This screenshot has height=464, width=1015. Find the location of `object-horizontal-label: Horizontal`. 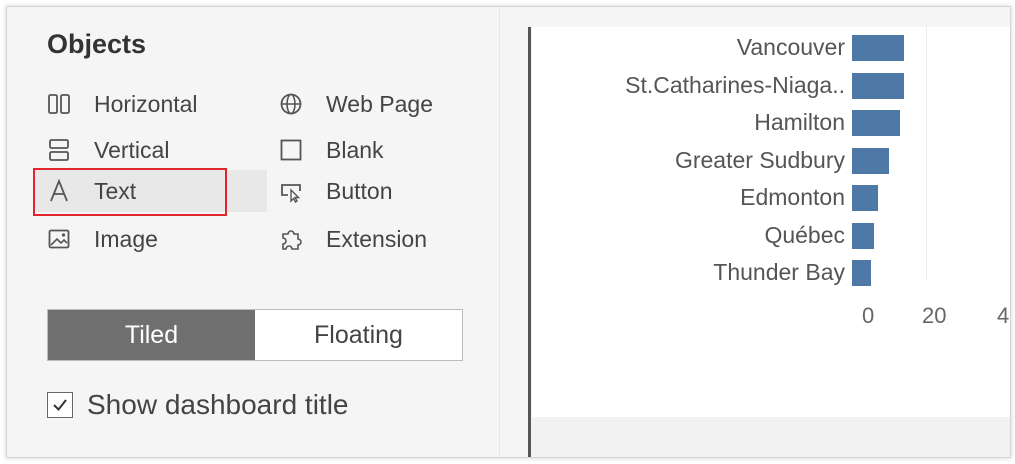

object-horizontal-label: Horizontal is located at coordinates (146, 103).